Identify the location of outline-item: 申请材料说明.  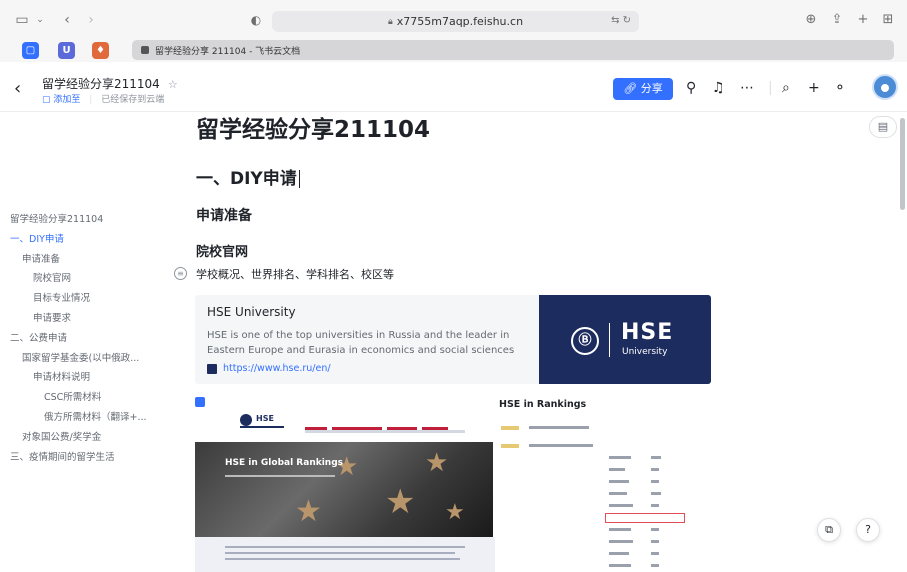
(85, 378).